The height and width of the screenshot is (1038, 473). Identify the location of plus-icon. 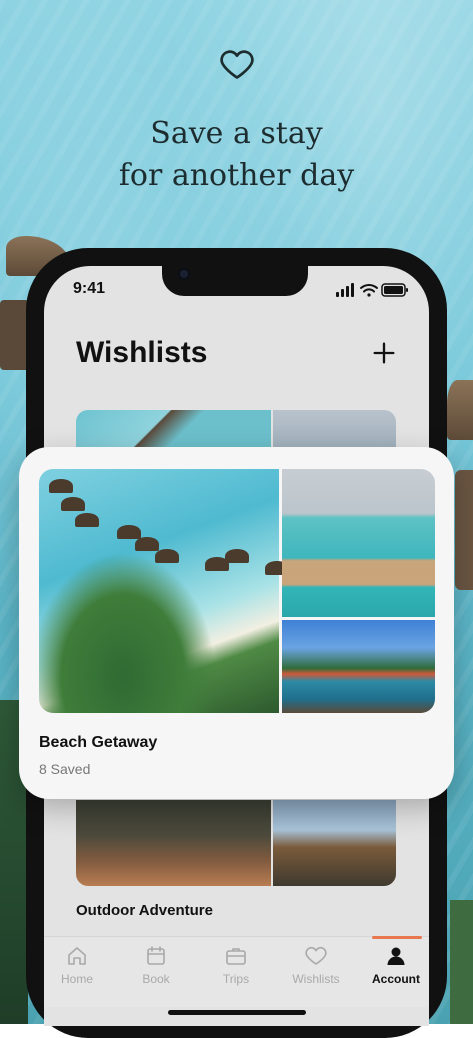
(384, 353).